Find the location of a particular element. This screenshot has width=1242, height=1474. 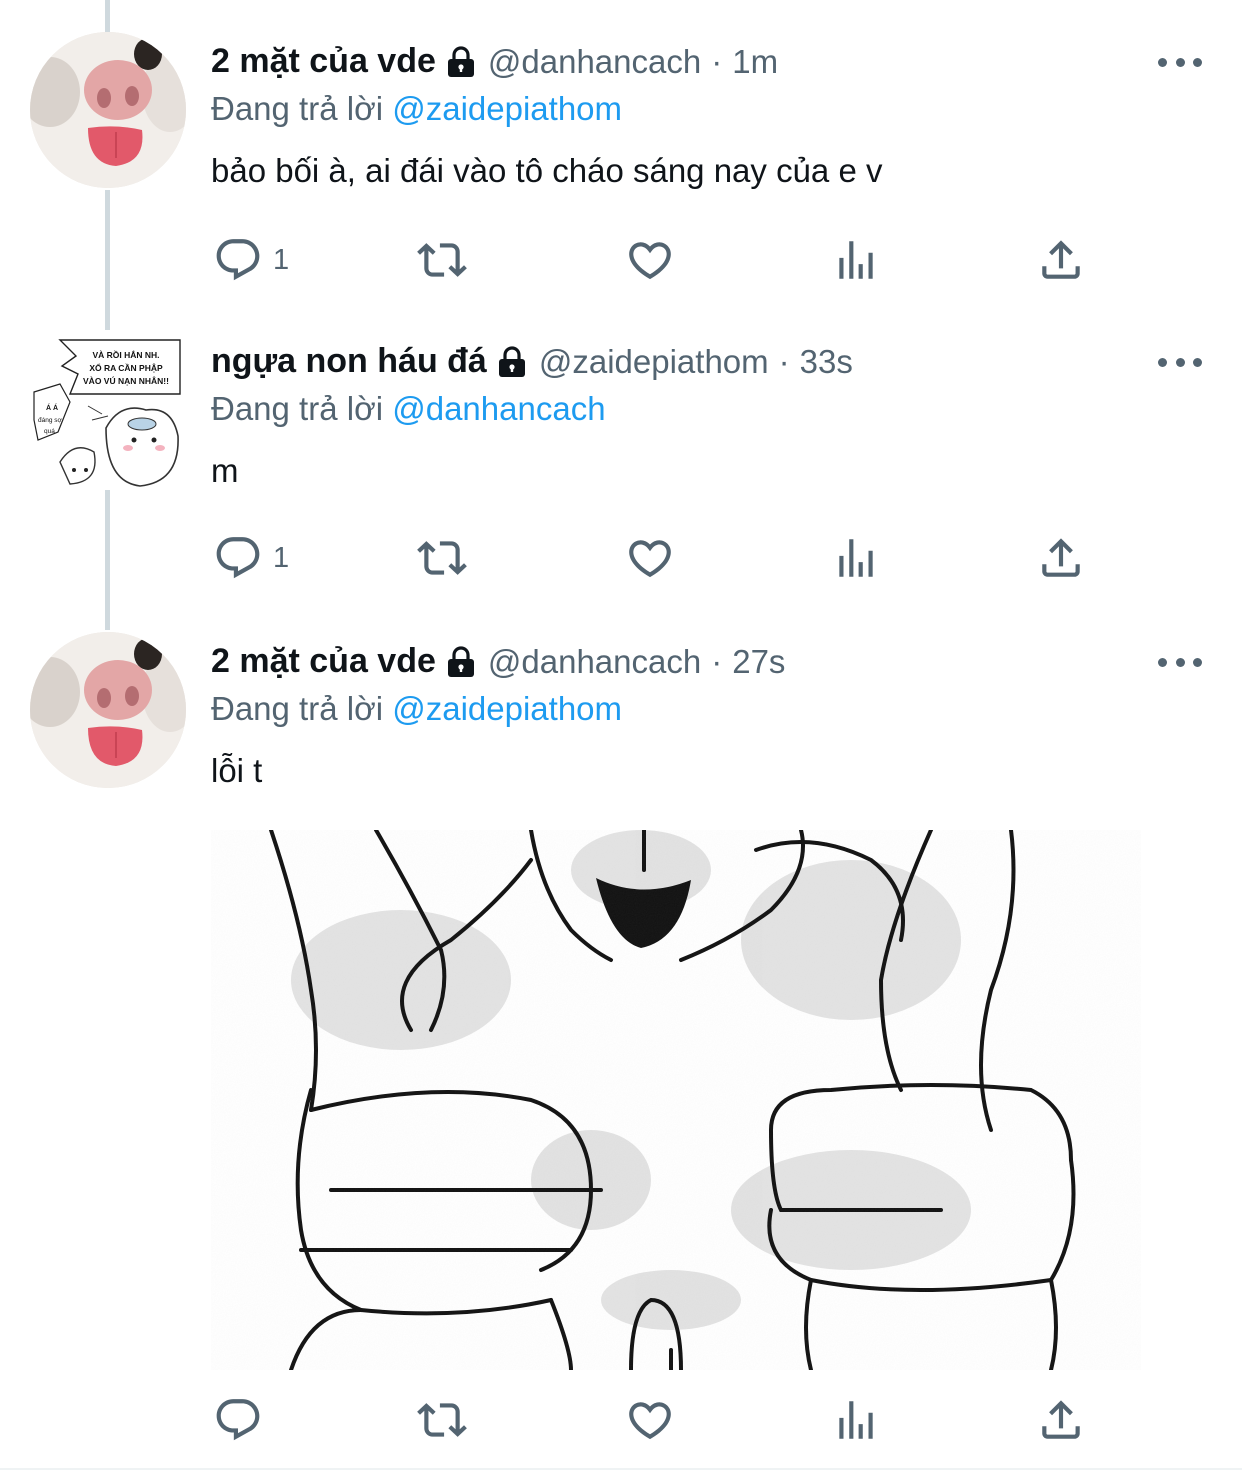

tweet-header: ngựa non háu đá @zaidepiathom · 33s is located at coordinates (532, 361).